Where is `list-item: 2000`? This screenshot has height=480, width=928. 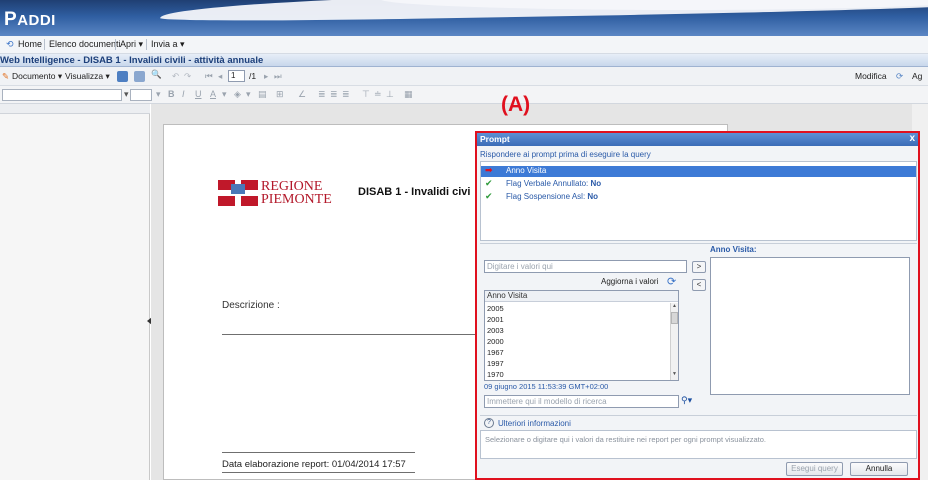 list-item: 2000 is located at coordinates (495, 341).